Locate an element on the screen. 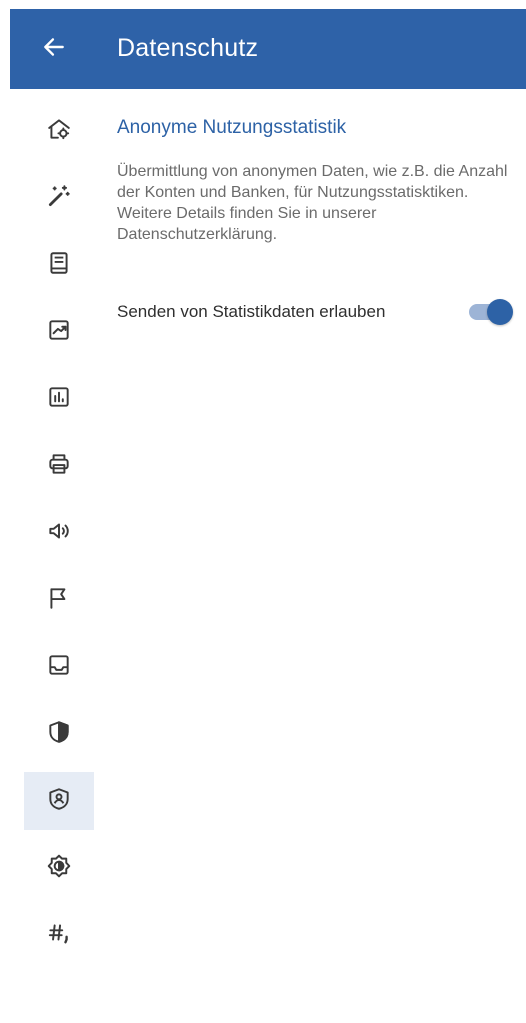  shield-icon is located at coordinates (59, 734).